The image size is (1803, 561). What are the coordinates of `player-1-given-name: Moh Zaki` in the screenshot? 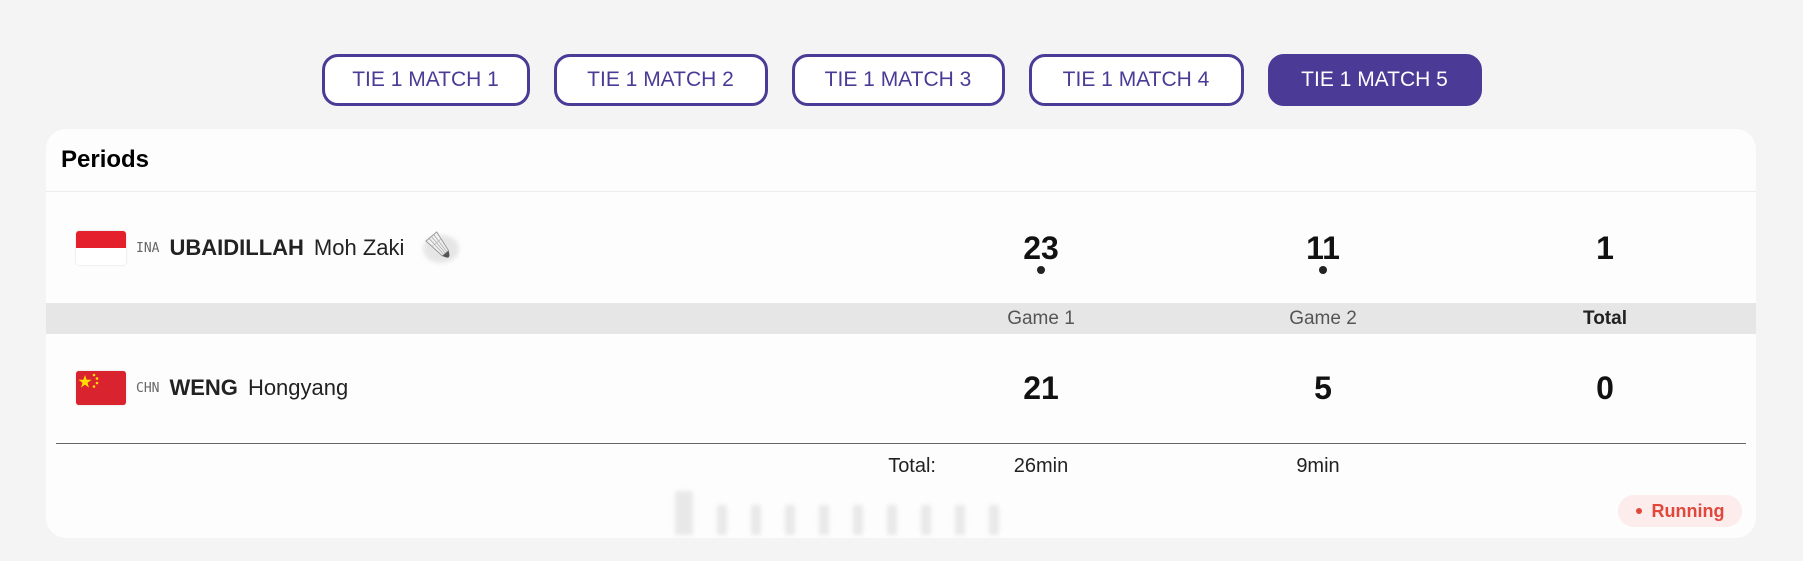 It's located at (359, 247).